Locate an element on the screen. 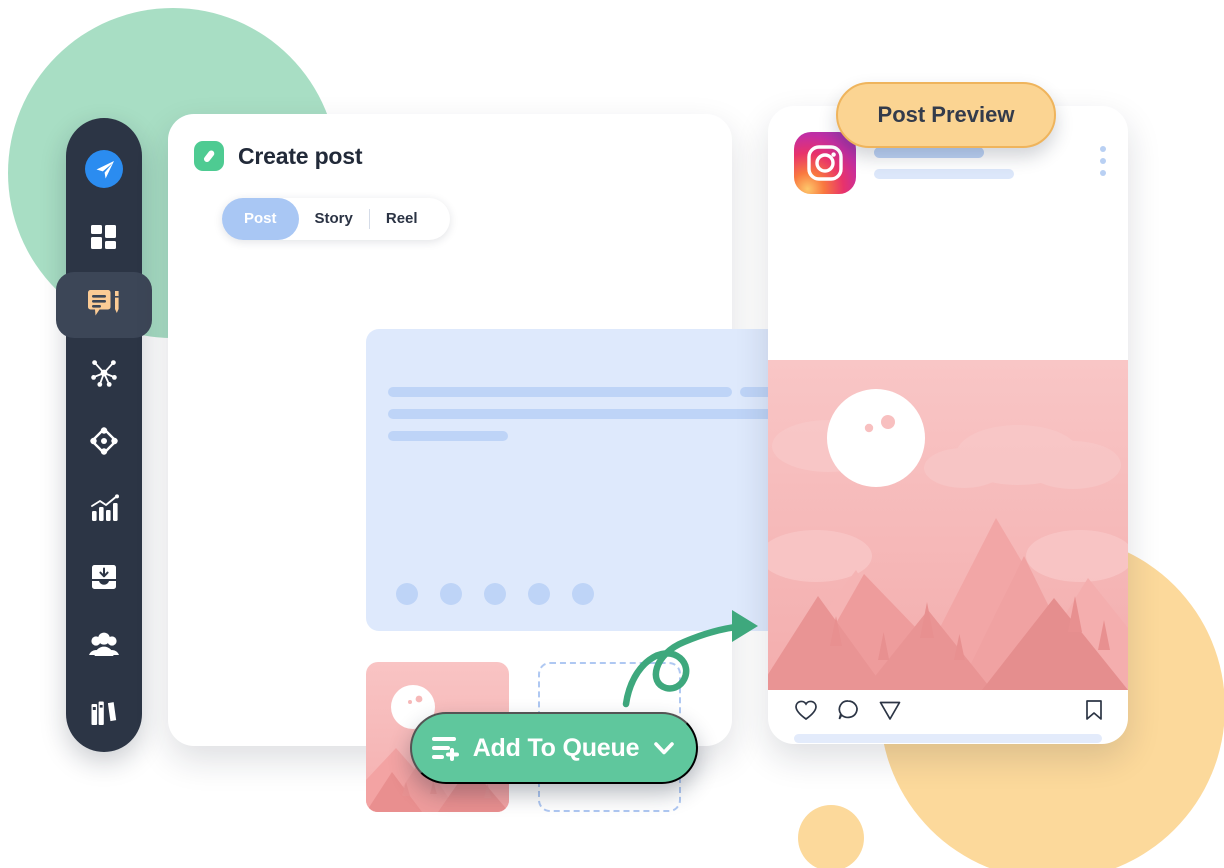  comment-edit-icon is located at coordinates (103, 303).